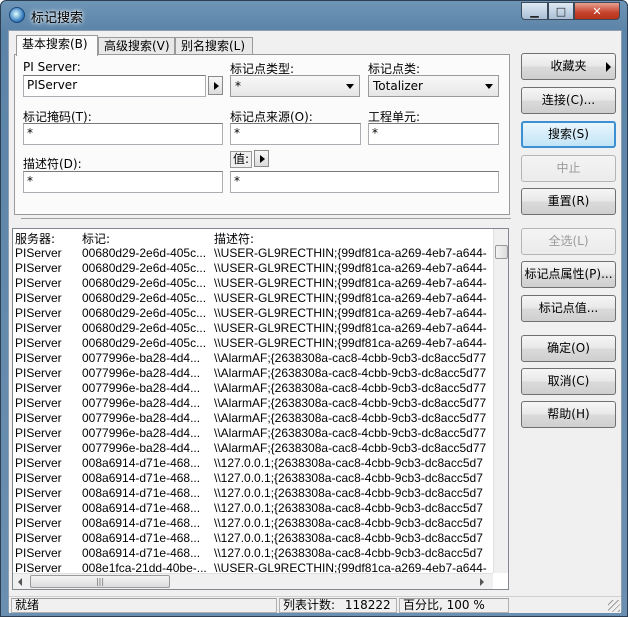  What do you see at coordinates (568, 414) in the screenshot?
I see `help-button: 帮助(H)` at bounding box center [568, 414].